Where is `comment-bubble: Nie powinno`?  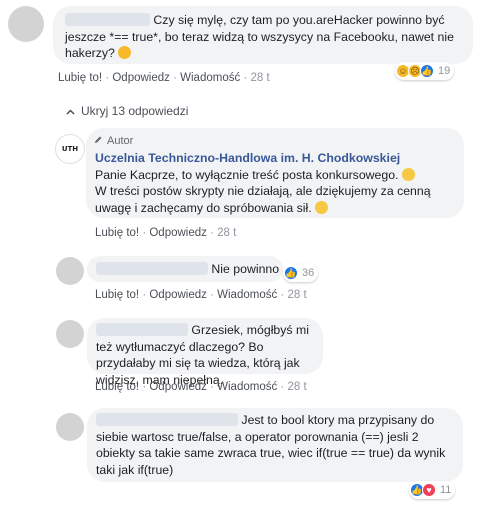
comment-bubble: Nie powinno is located at coordinates (185, 269).